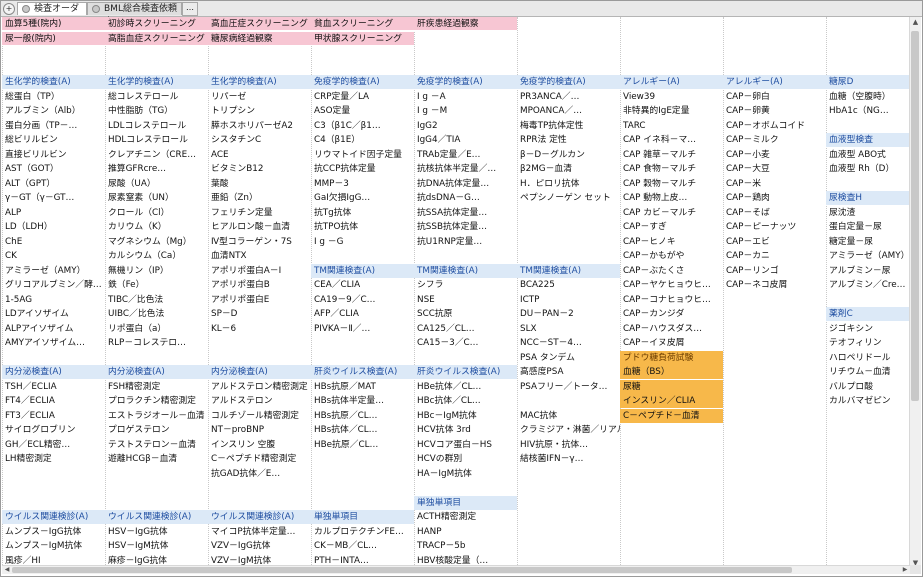 Image resolution: width=923 pixels, height=577 pixels. Describe the element at coordinates (156, 24) in the screenshot. I see `set-order-button: 初診時スクリーニング` at that location.